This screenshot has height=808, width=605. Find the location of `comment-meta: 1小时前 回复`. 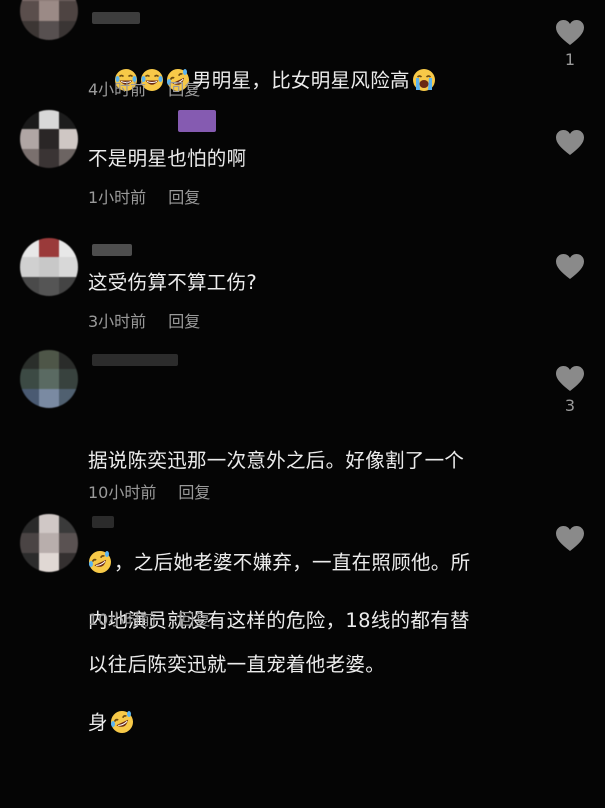

comment-meta: 1小时前 回复 is located at coordinates (144, 196).